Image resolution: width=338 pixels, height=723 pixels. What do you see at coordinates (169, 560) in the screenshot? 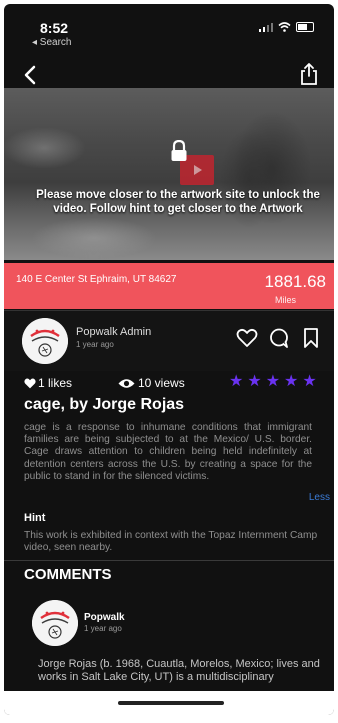
I see `section-divider` at bounding box center [169, 560].